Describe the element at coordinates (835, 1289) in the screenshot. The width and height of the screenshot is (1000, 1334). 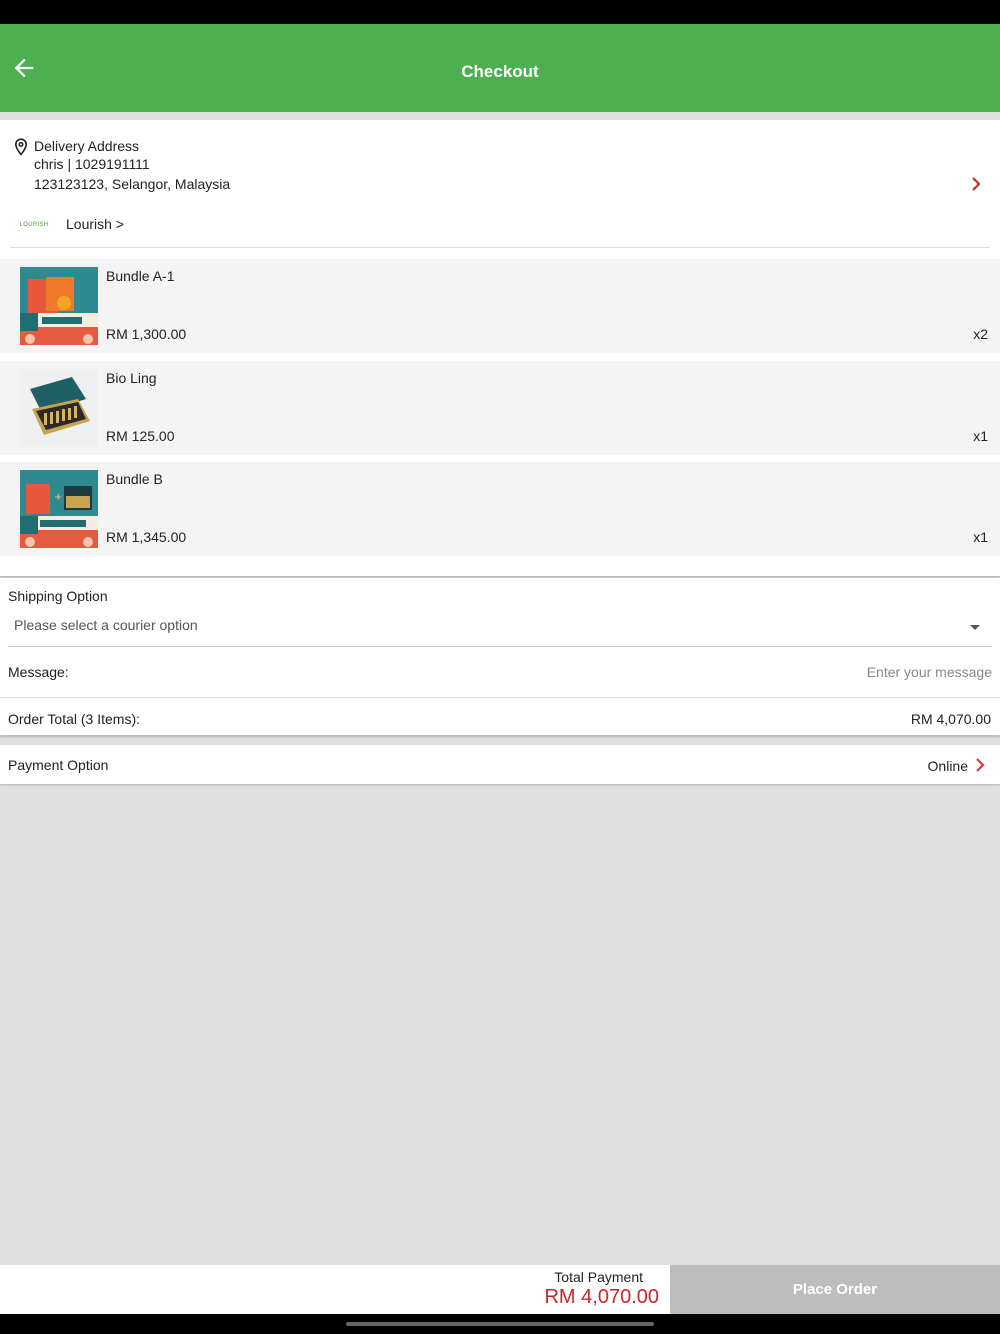
I see `place-order-button: Place Order` at that location.